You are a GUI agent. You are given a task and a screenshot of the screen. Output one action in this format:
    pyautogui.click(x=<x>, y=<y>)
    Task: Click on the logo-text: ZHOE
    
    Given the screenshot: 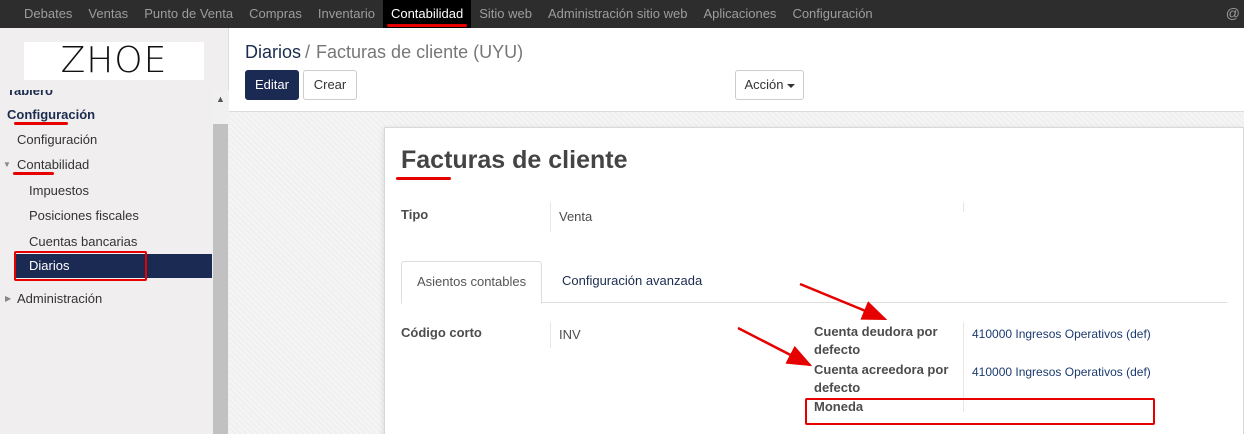 What is the action you would take?
    pyautogui.click(x=114, y=60)
    